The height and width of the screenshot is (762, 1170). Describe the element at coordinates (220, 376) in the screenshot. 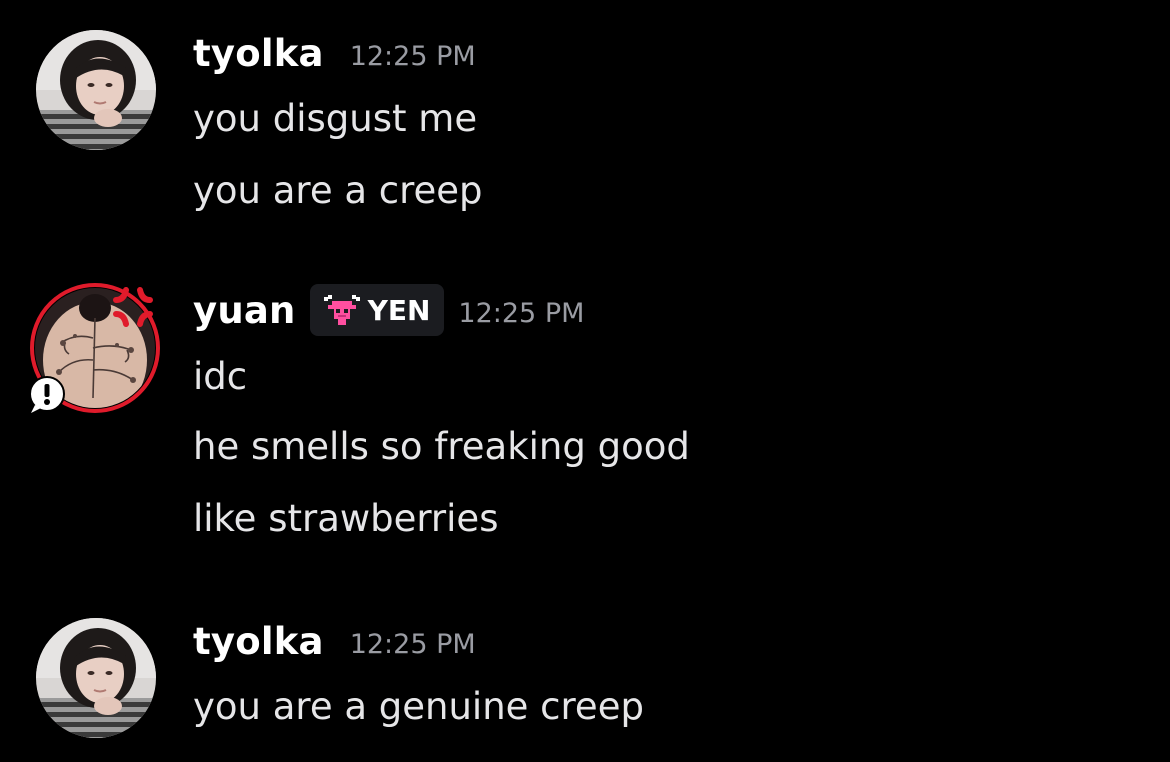

I see `message-text: idc` at that location.